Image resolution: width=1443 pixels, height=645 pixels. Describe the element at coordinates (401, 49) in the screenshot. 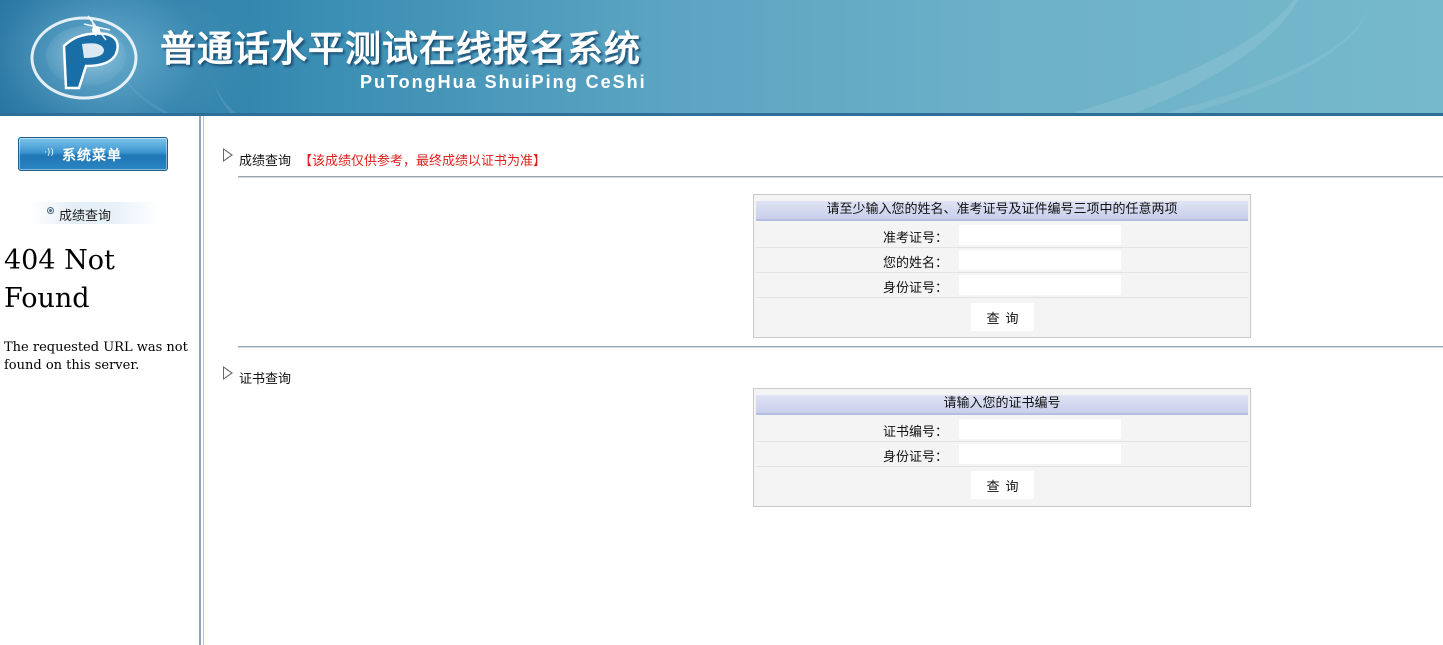

I see `system-title: 普通话水平测试在线报名系统` at that location.